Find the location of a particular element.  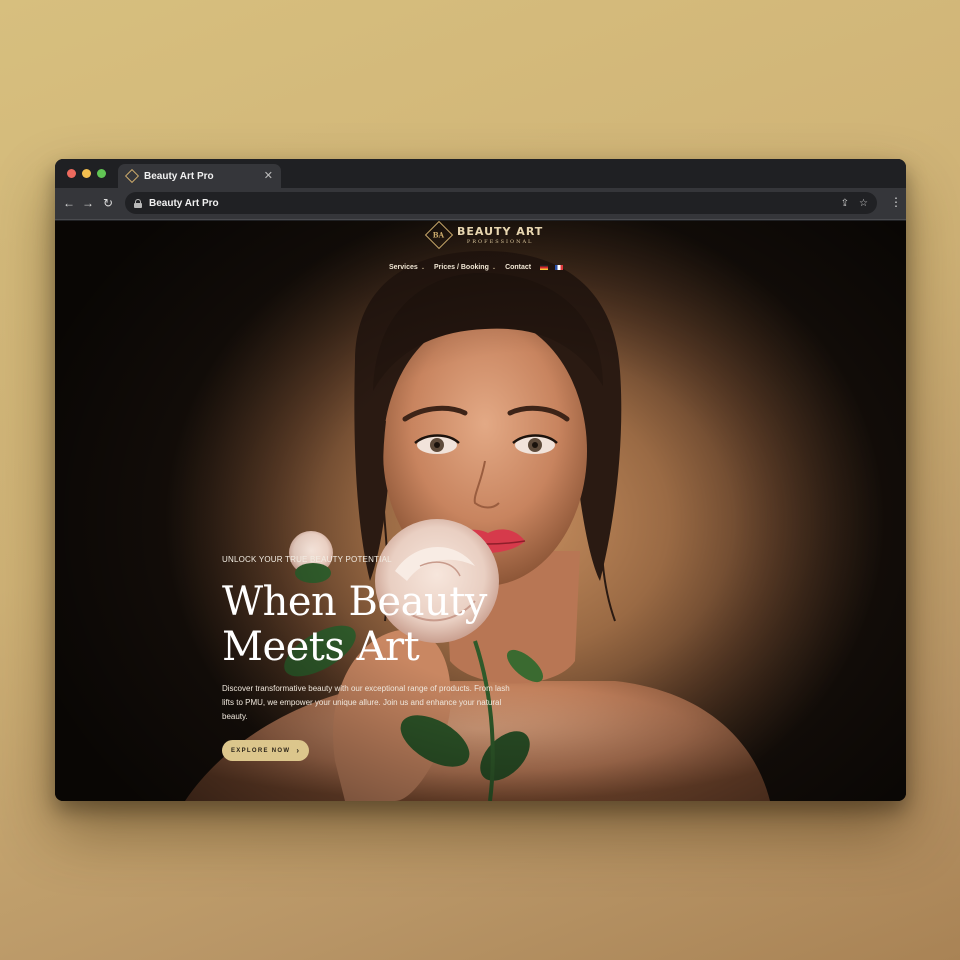

logo-subtitle: PROFESSIONAL is located at coordinates (500, 242).